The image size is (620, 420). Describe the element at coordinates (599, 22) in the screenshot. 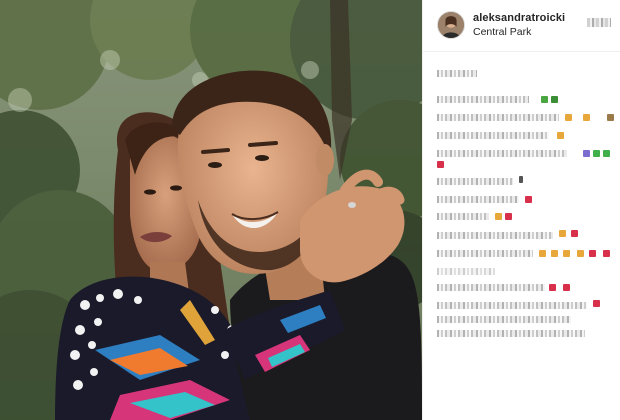

I see `follow-button` at that location.